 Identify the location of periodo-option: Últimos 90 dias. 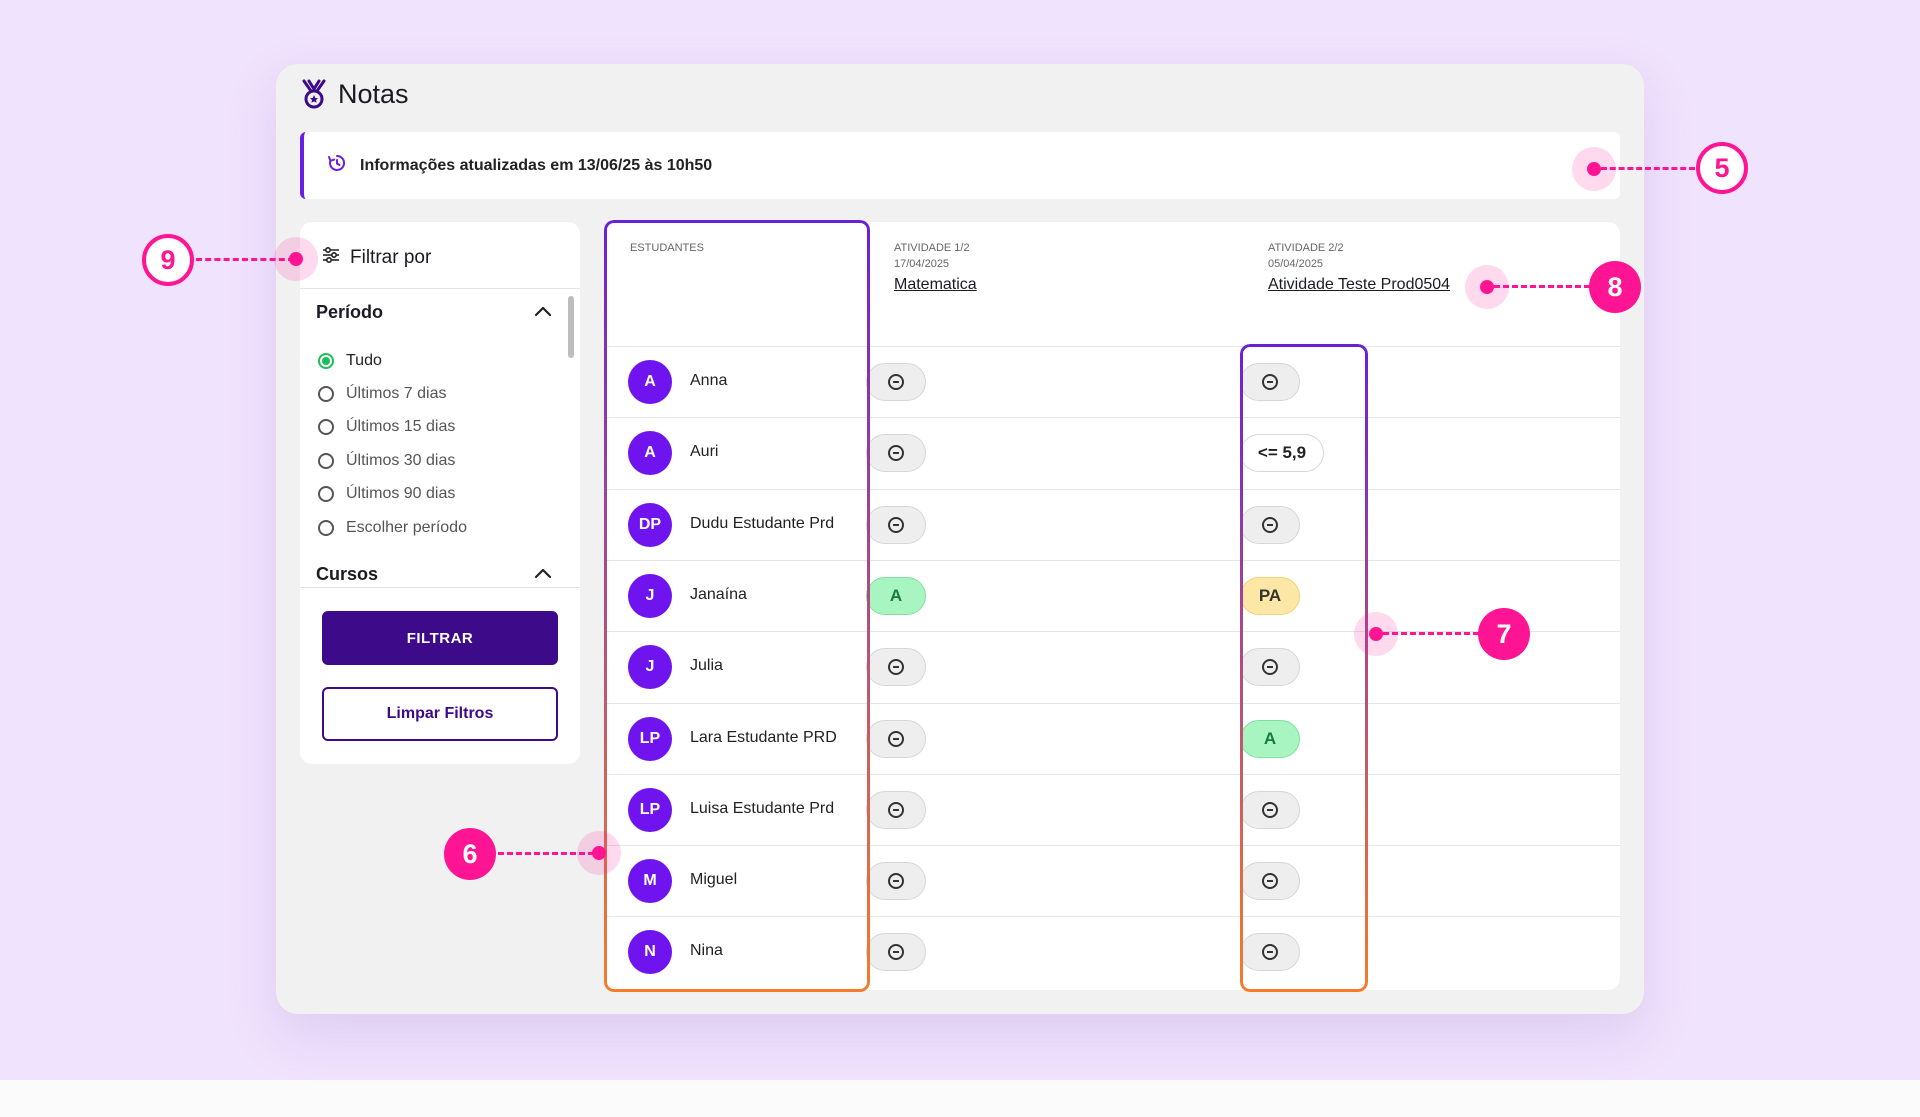
(392, 494).